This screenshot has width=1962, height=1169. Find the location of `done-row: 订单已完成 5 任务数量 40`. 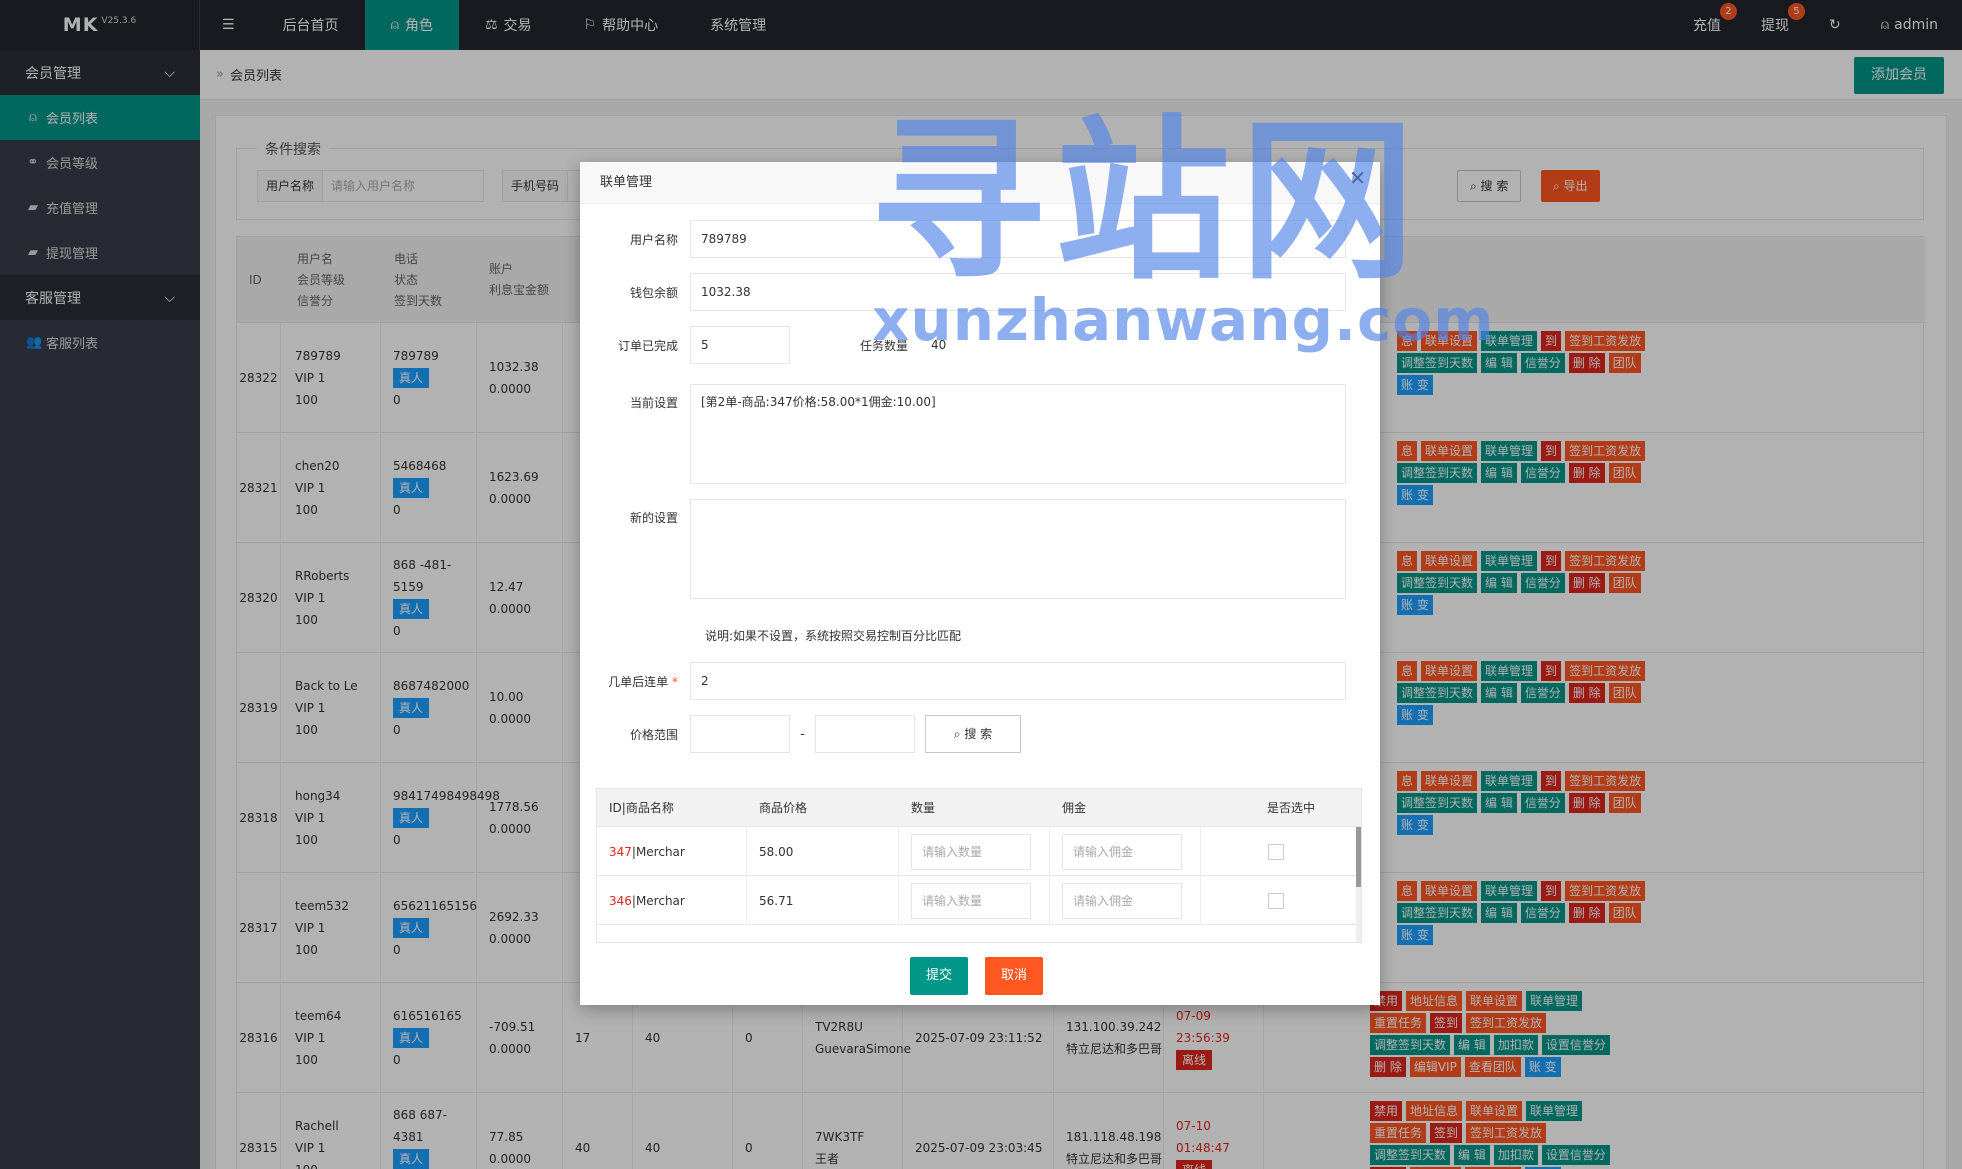

done-row: 订单已完成 5 任务数量 40 is located at coordinates (800, 345).